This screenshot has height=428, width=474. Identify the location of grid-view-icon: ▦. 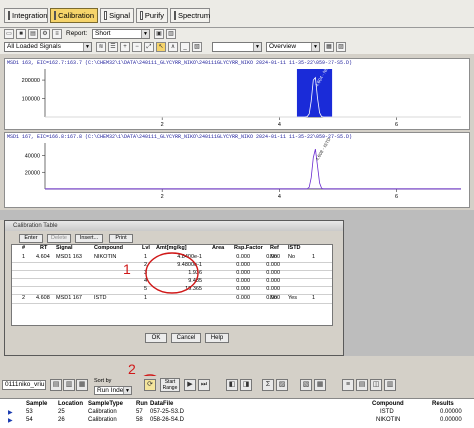
(320, 385).